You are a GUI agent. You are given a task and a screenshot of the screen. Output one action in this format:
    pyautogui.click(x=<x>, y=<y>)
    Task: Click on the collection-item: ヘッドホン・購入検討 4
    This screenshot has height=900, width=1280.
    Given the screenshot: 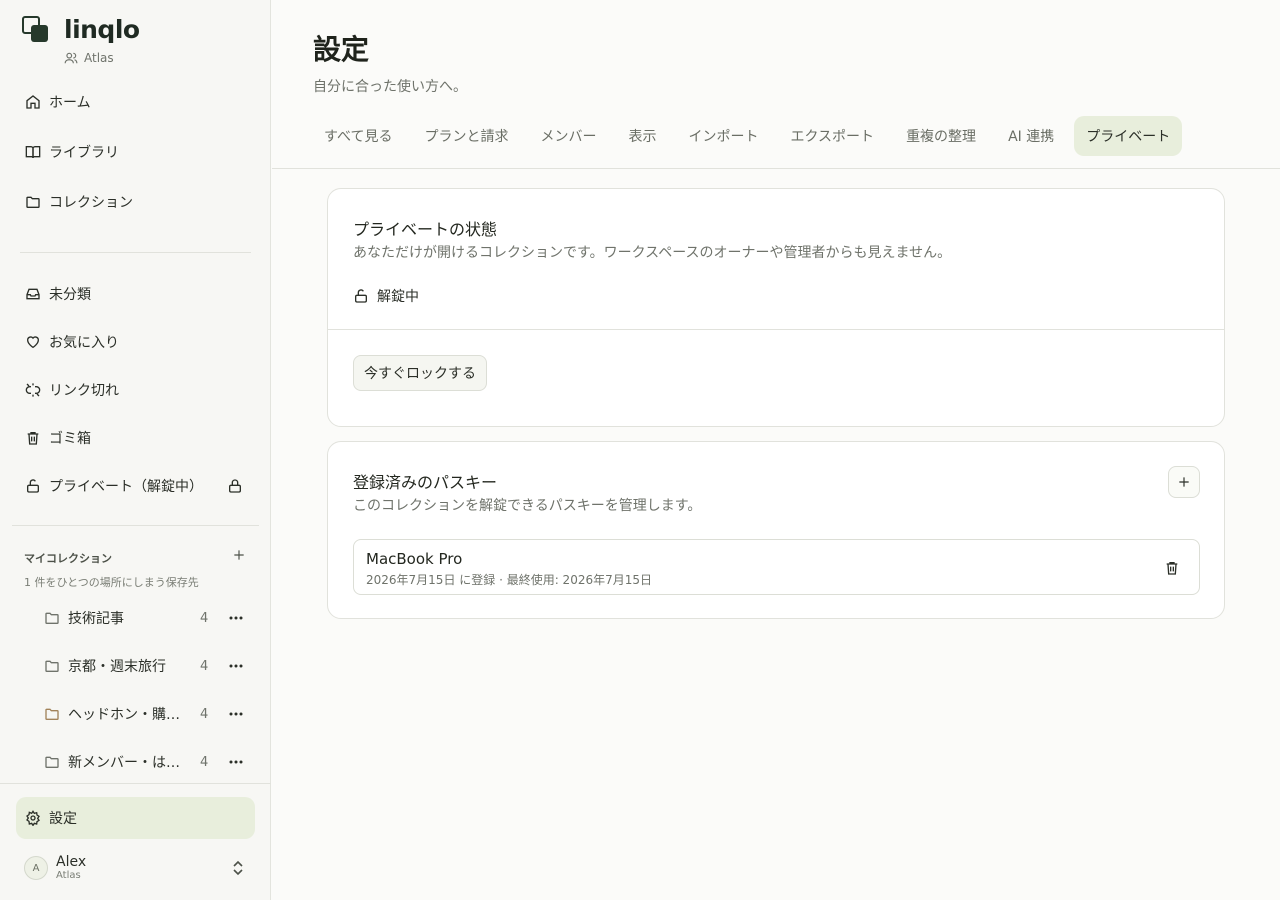 What is the action you would take?
    pyautogui.click(x=145, y=714)
    